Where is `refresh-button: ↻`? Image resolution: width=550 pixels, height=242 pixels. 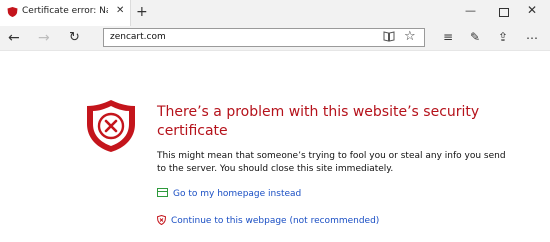 refresh-button: ↻ is located at coordinates (74, 38).